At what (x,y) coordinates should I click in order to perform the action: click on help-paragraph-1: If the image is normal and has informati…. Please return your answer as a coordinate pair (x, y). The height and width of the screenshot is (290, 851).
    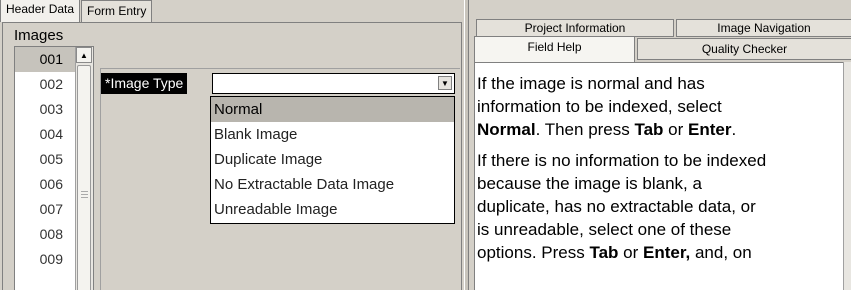
    Looking at the image, I should click on (607, 106).